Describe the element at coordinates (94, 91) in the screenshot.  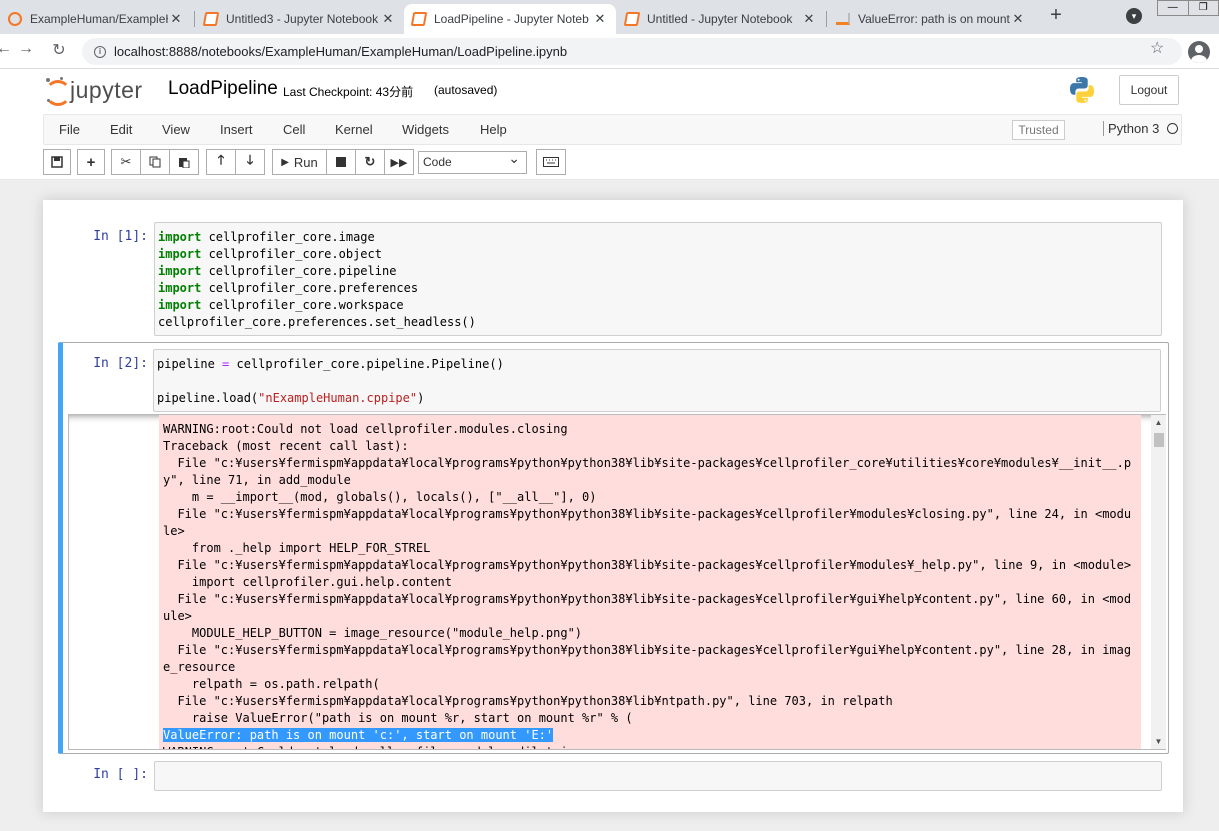
I see `jupyter-logo: jupyter` at that location.